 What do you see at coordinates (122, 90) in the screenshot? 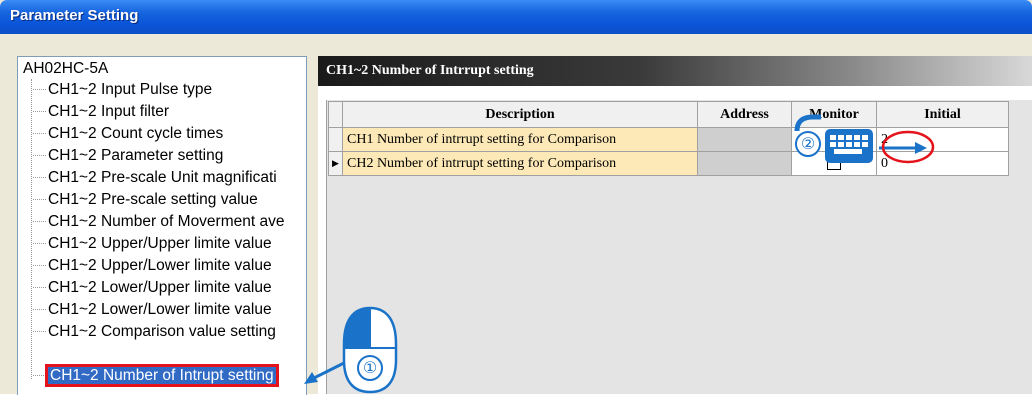
I see `tree-item-input-pulse-type: CH1~2 Input Pulse type` at bounding box center [122, 90].